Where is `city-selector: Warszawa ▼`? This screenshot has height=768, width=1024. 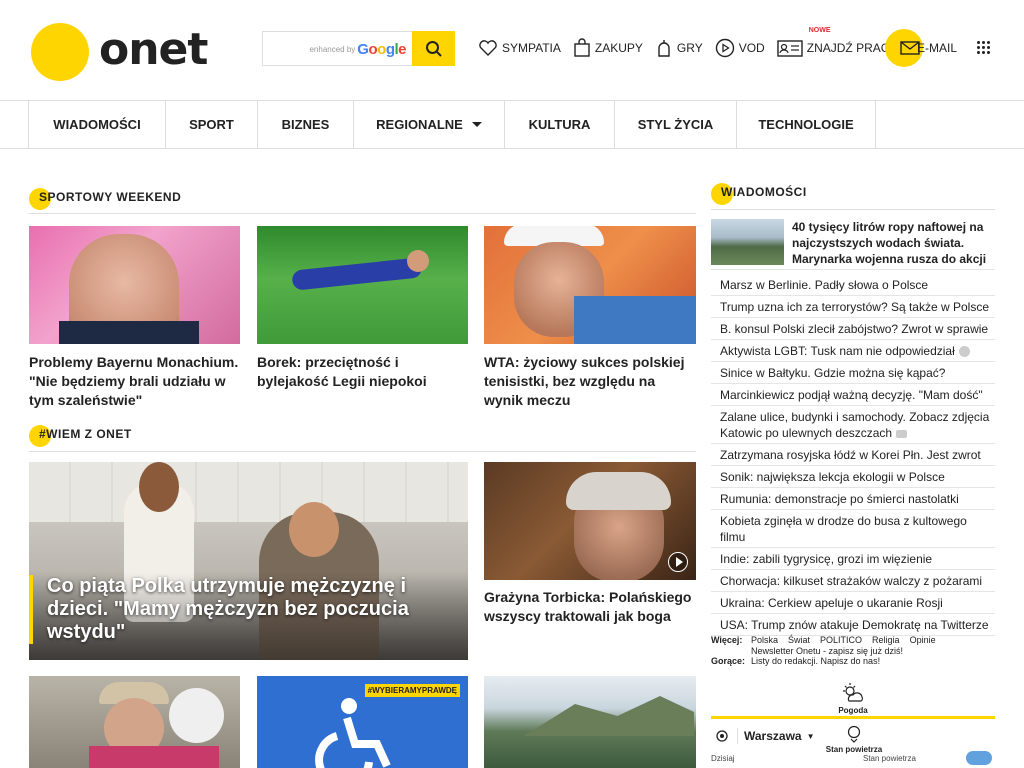 city-selector: Warszawa ▼ is located at coordinates (765, 736).